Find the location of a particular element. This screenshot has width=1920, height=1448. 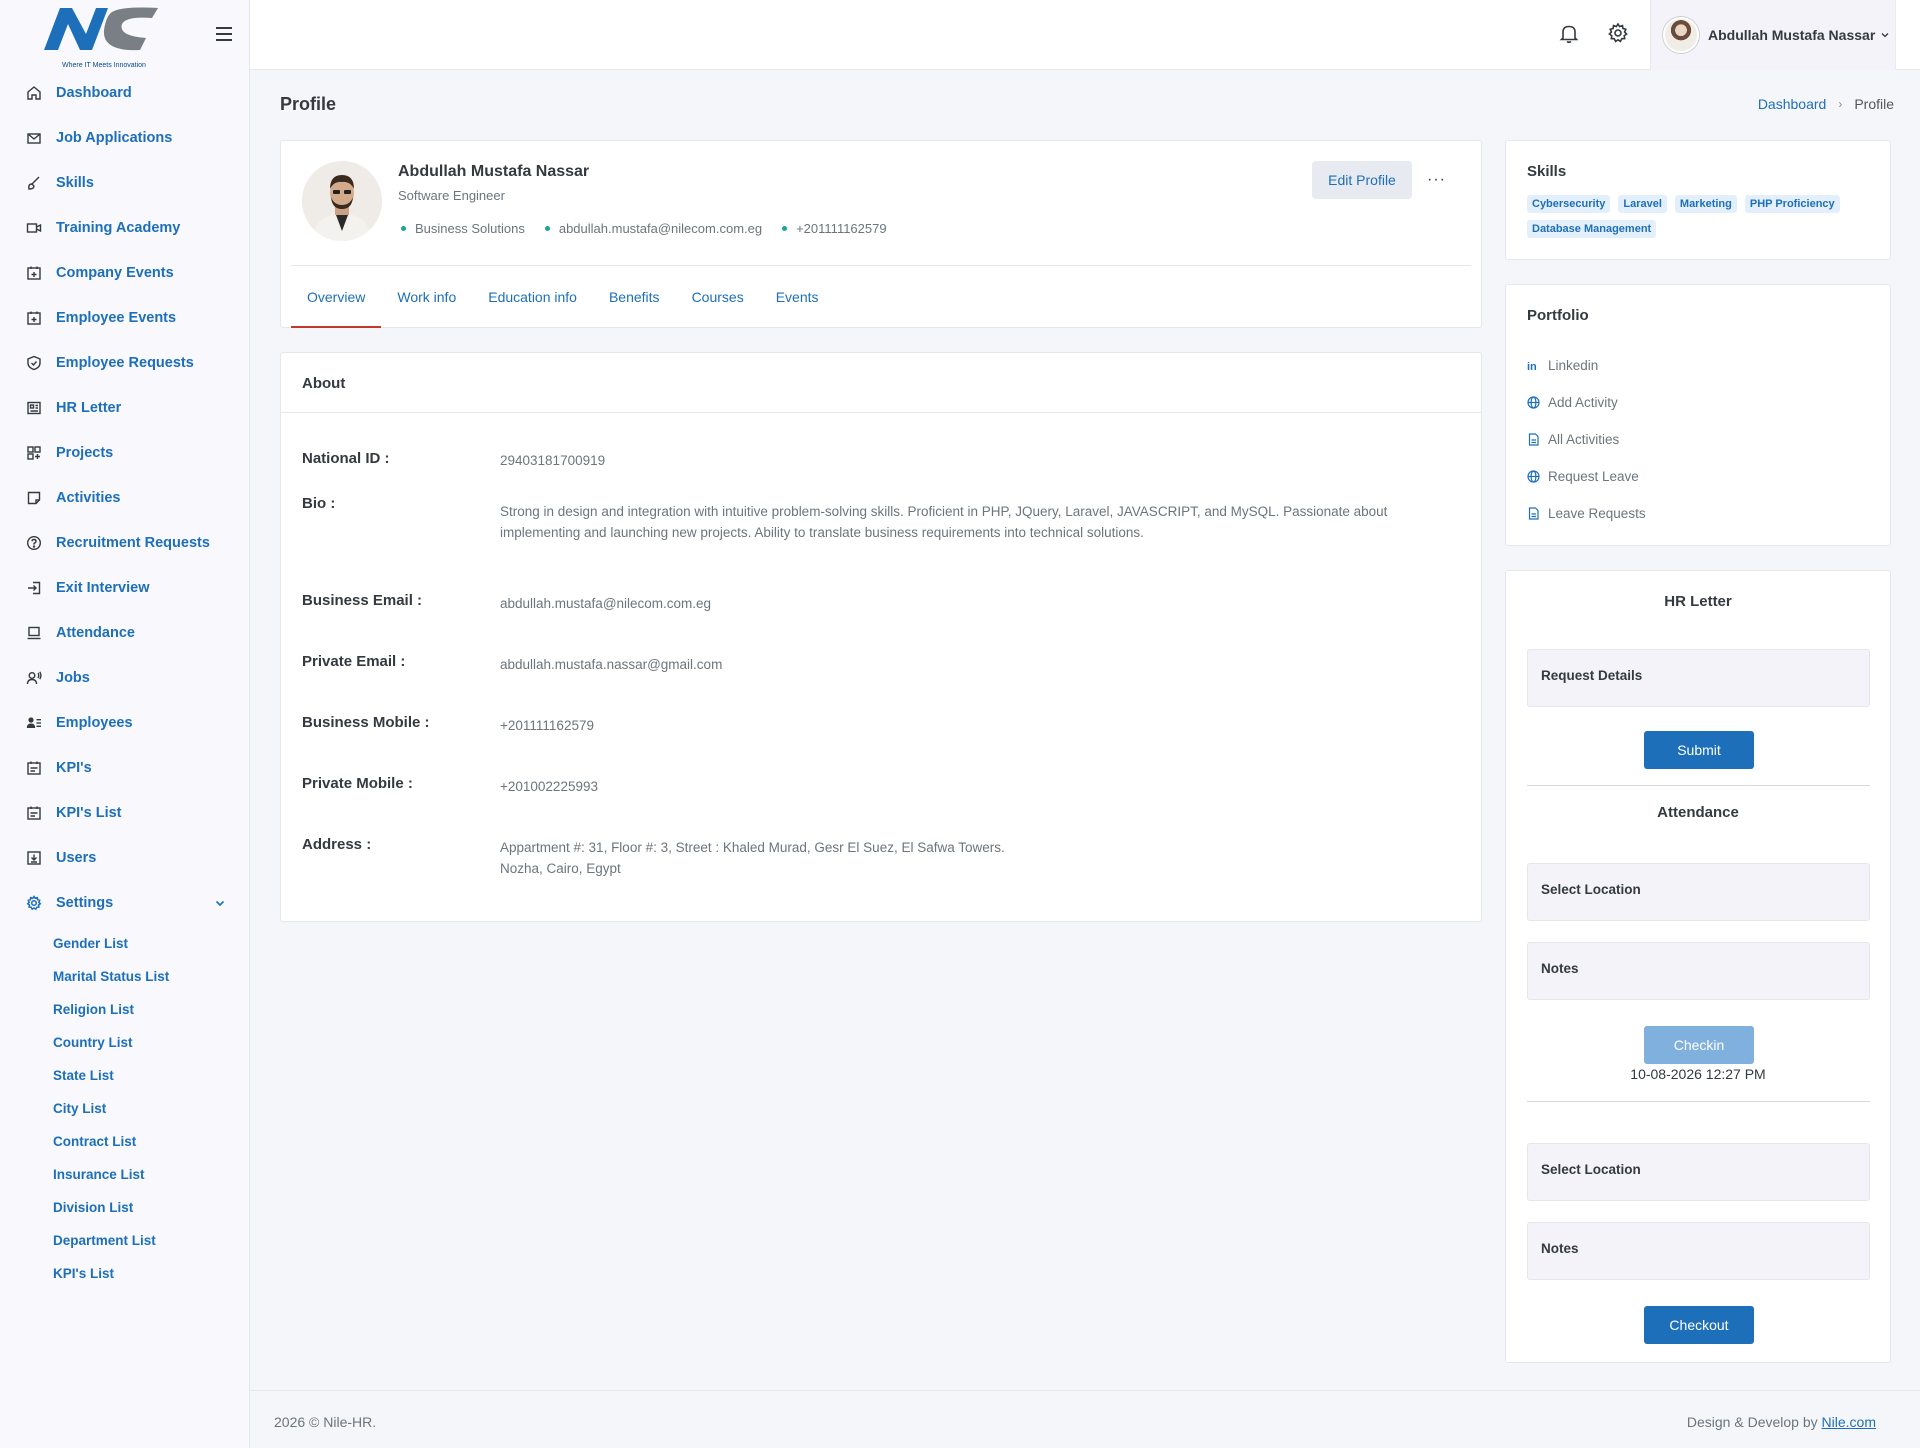

sidebar-item-exit-interview: Exit Interview is located at coordinates (124, 587).